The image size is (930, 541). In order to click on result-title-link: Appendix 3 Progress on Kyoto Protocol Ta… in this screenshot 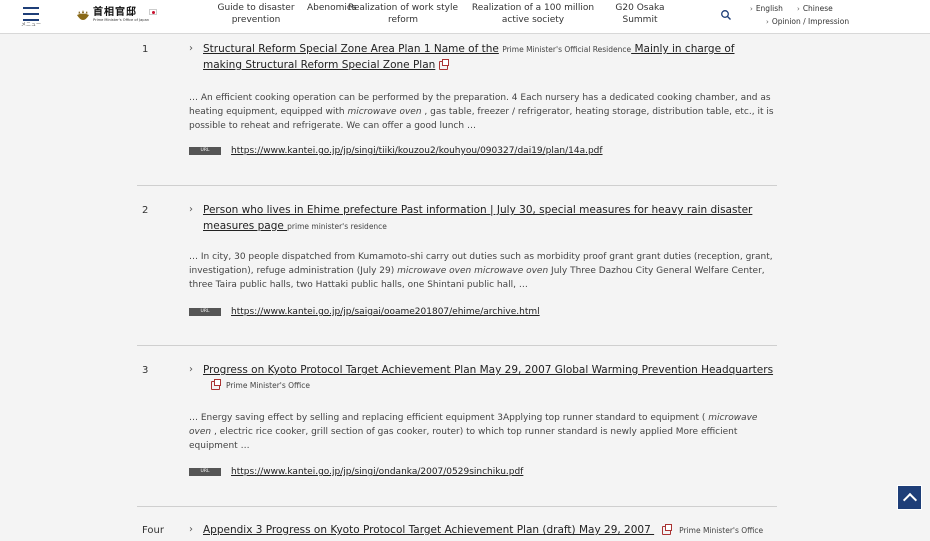, I will do `click(428, 530)`.